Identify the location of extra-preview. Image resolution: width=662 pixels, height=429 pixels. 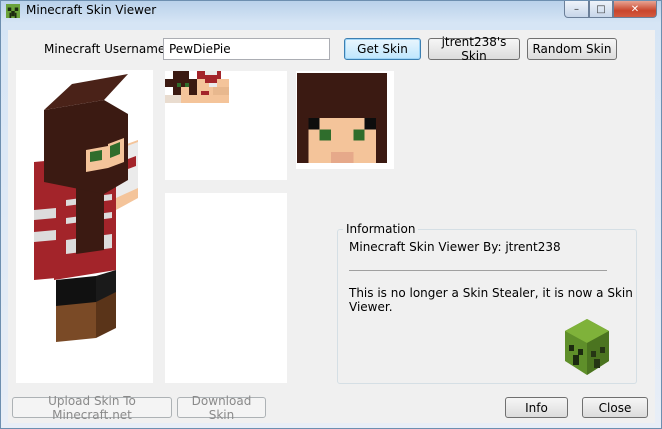
(226, 288).